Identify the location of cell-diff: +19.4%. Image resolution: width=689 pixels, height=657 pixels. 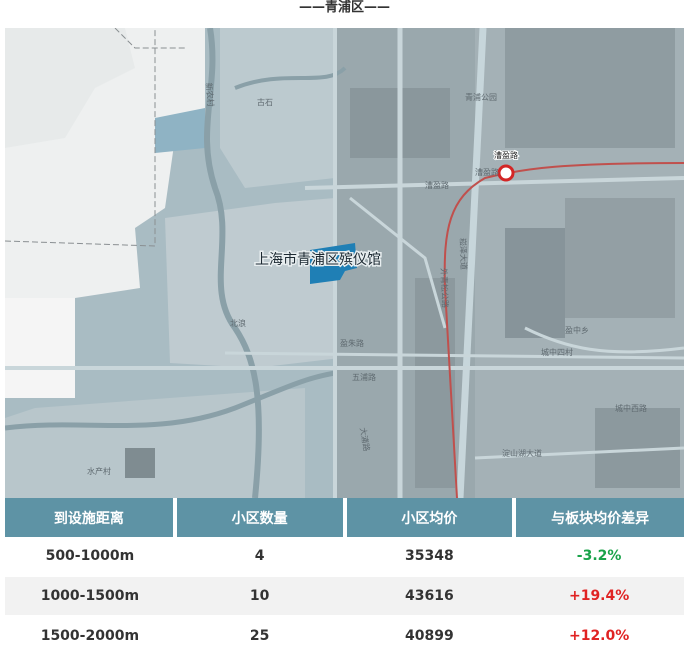
(599, 596).